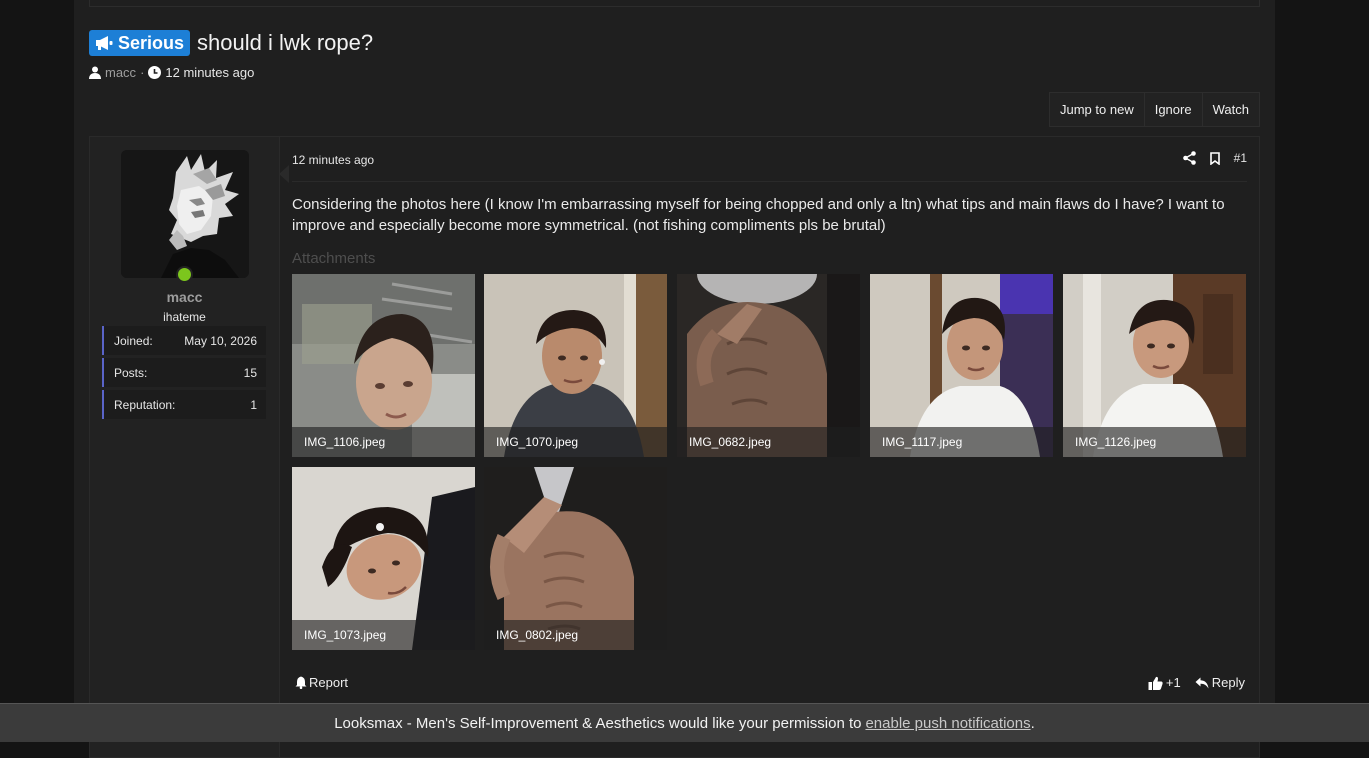 The width and height of the screenshot is (1369, 758). What do you see at coordinates (133, 340) in the screenshot?
I see `stat-label: Joined:` at bounding box center [133, 340].